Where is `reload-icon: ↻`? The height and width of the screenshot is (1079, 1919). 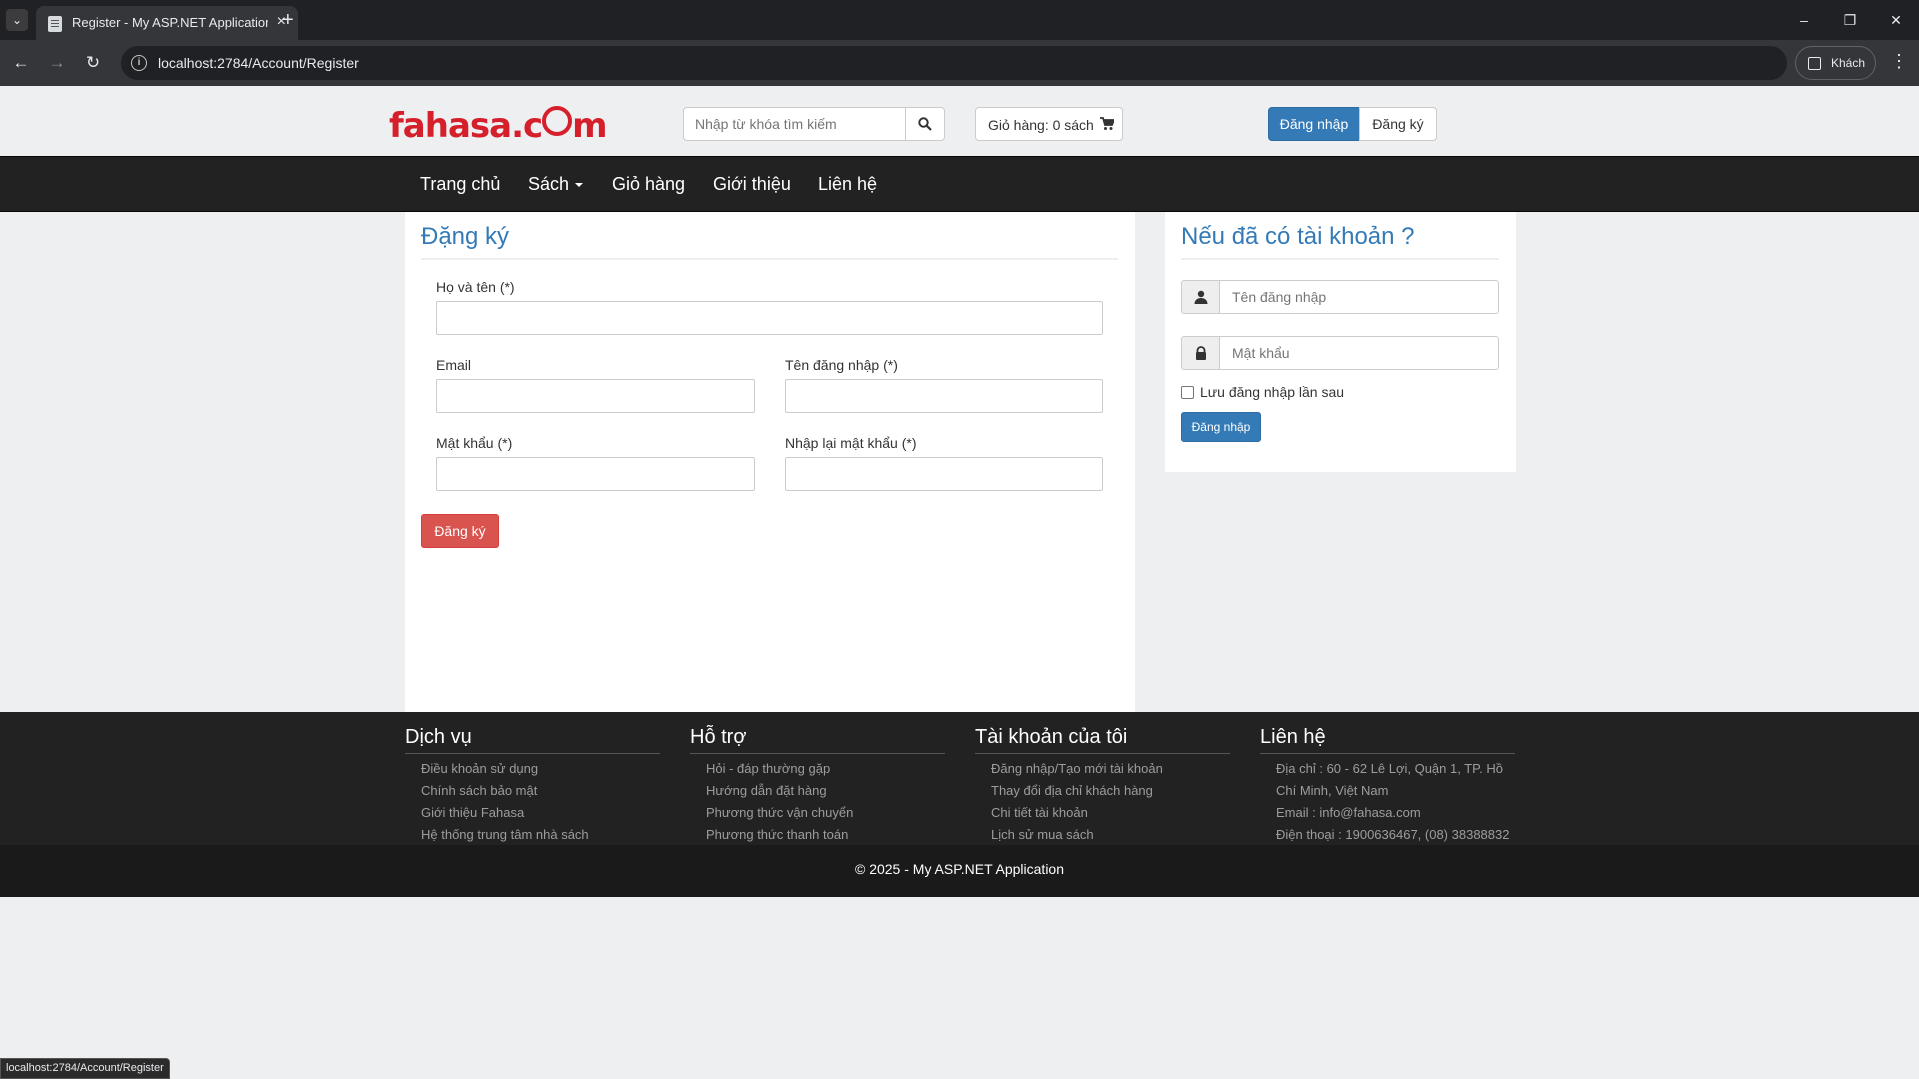
reload-icon: ↻ is located at coordinates (93, 63).